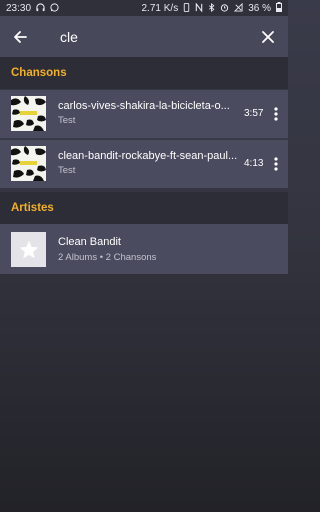  What do you see at coordinates (160, 8) in the screenshot?
I see `status-speed: 2.71 K/s` at bounding box center [160, 8].